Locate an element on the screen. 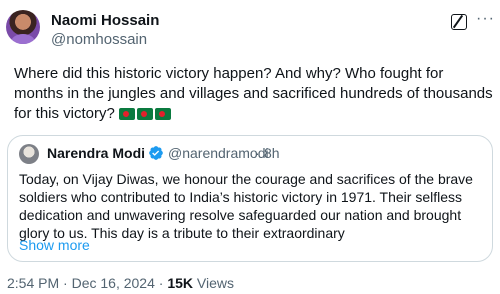  author-name: Naomi Hossain is located at coordinates (105, 21).